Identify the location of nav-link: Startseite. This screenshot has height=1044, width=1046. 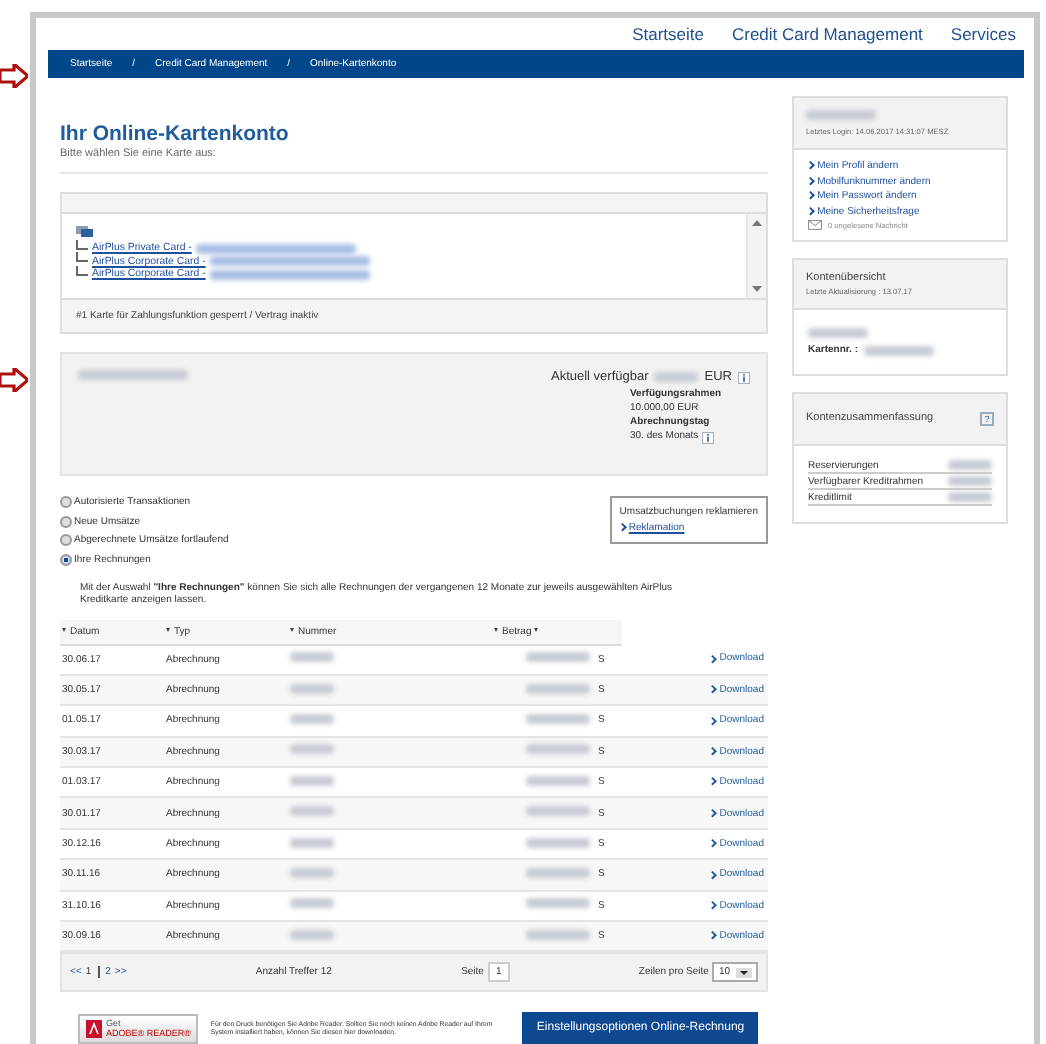
(668, 34).